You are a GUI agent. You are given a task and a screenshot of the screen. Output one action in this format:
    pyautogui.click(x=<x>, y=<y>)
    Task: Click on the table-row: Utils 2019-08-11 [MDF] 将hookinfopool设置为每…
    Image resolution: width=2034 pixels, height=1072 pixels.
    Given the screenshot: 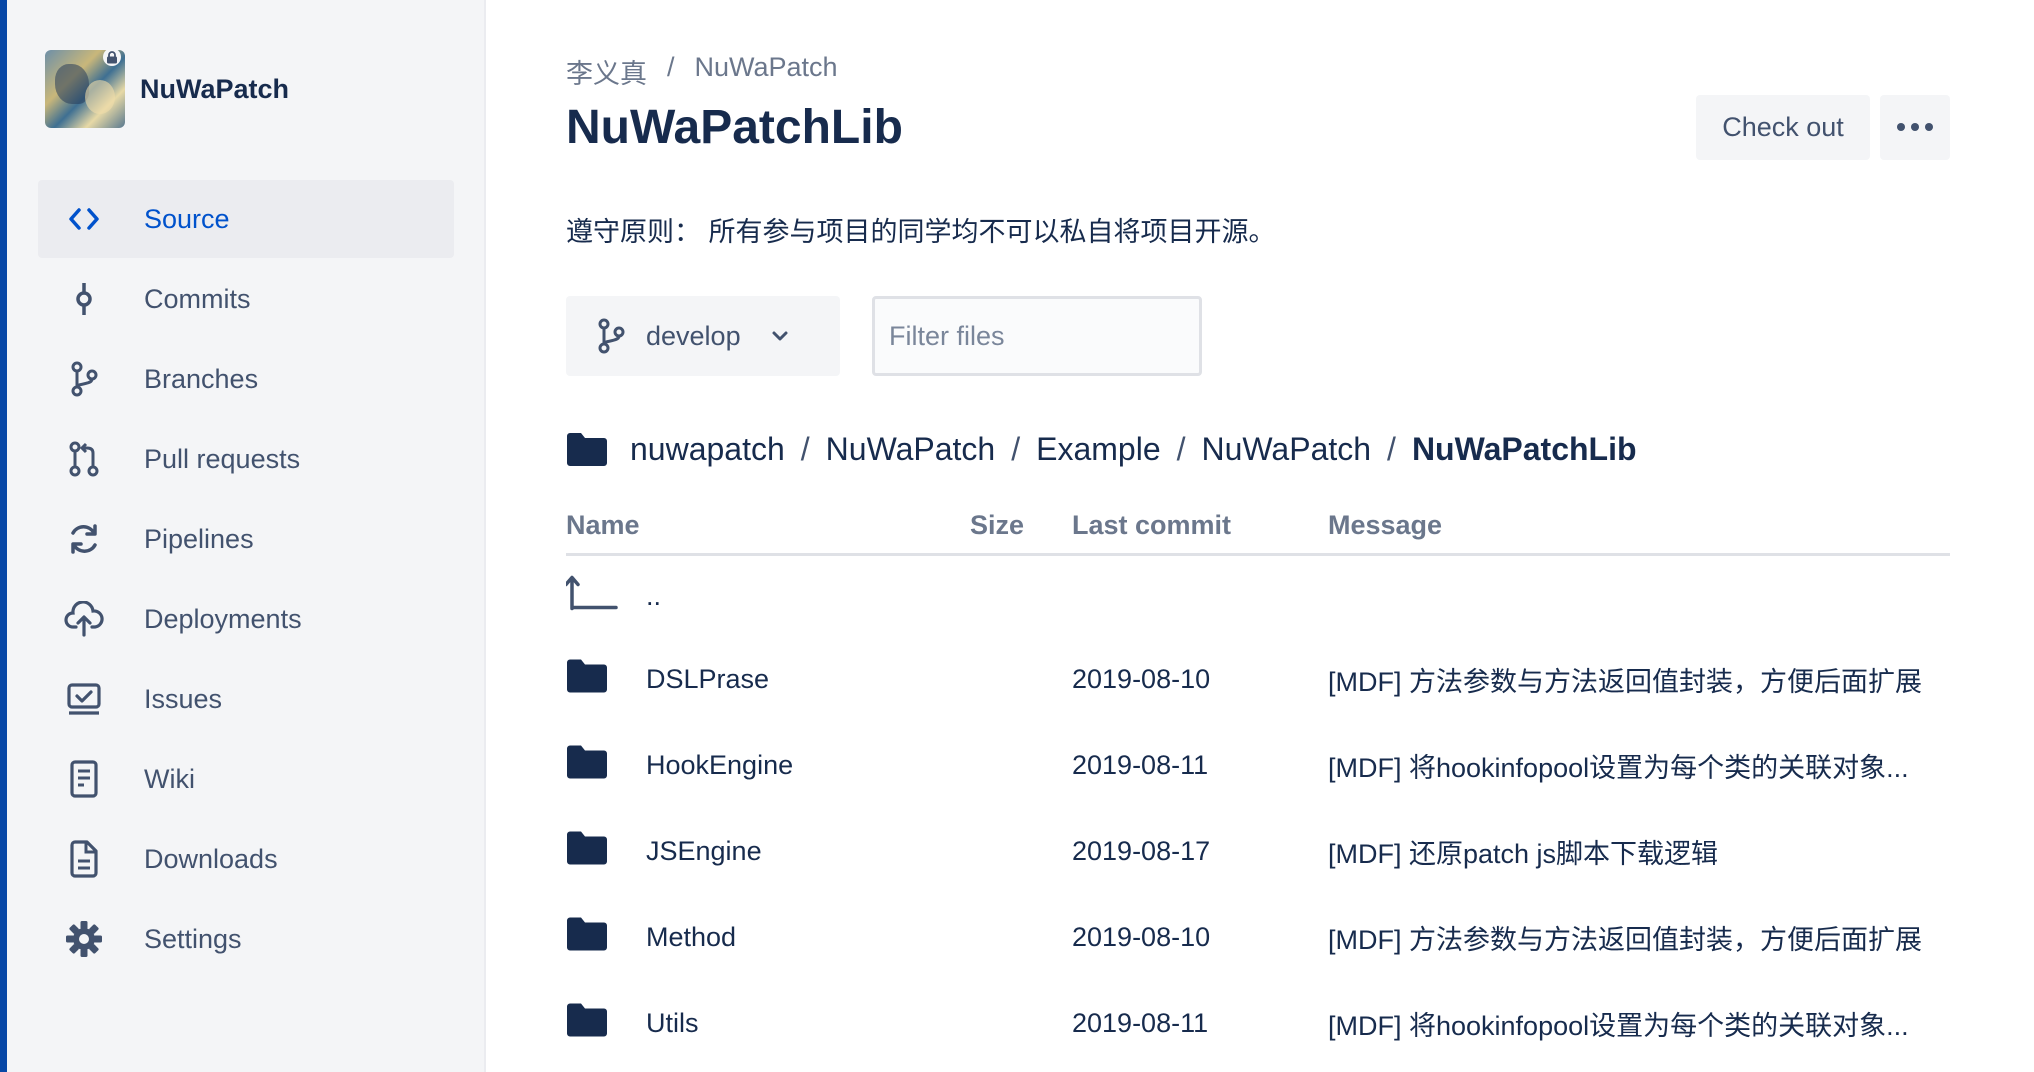 What is the action you would take?
    pyautogui.click(x=1258, y=1023)
    